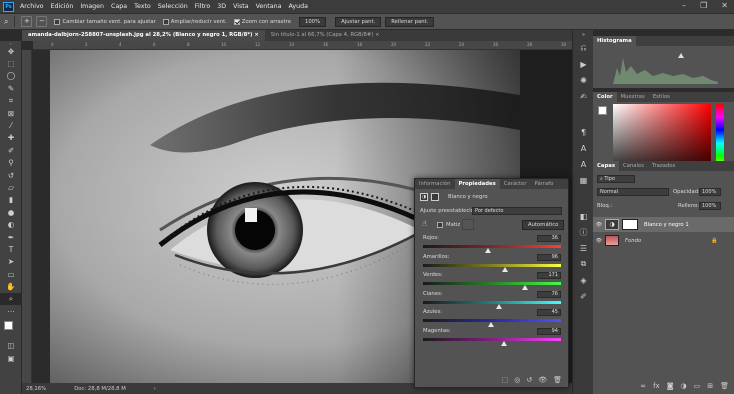  Describe the element at coordinates (542, 380) in the screenshot. I see `toggle-visibility-icon: 👁` at that location.